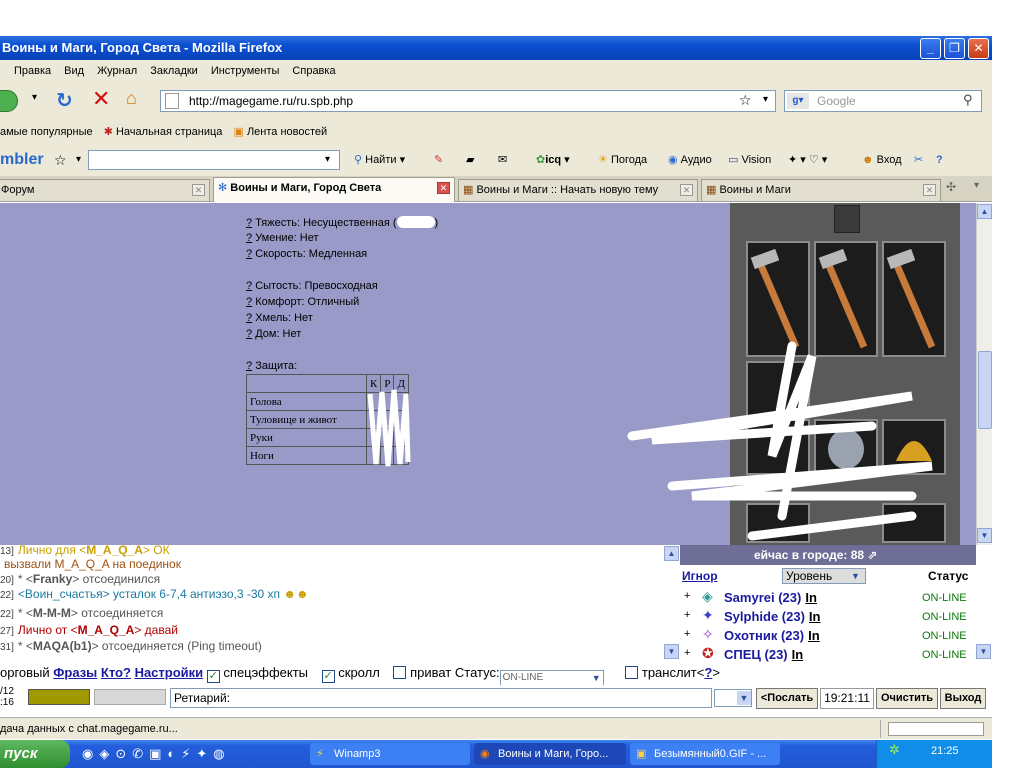 This screenshot has height=768, width=1024. Describe the element at coordinates (745, 100) in the screenshot. I see `bookmark-star-icon: ☆` at that location.